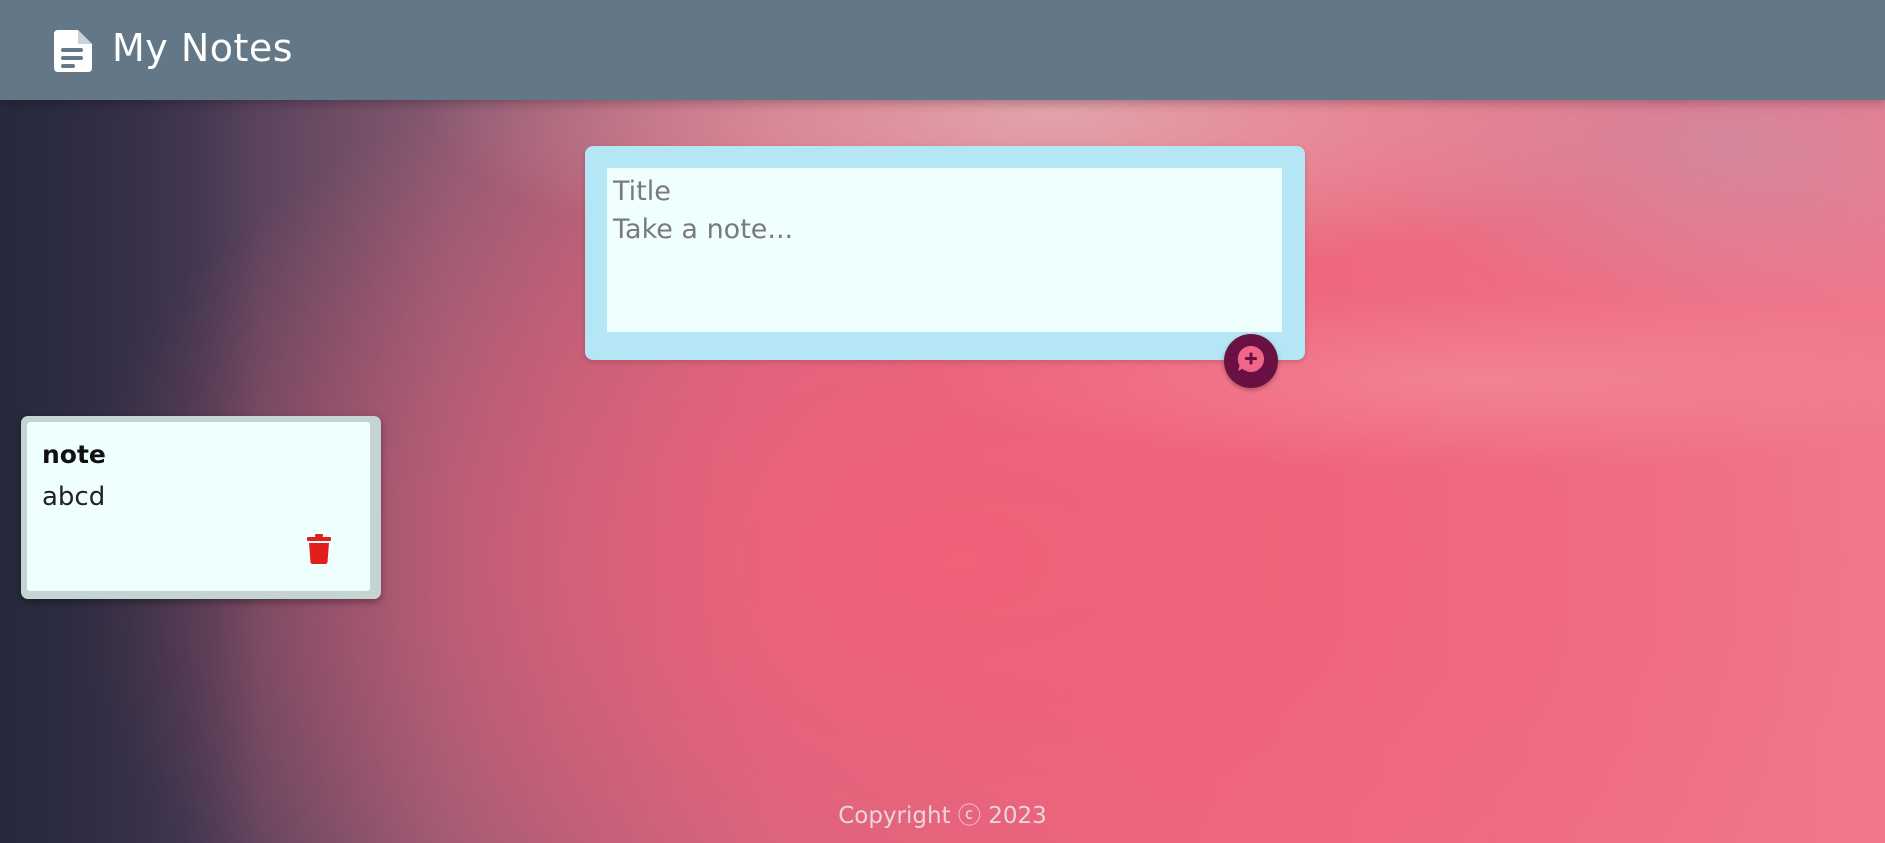 This screenshot has width=1885, height=843. Describe the element at coordinates (942, 50) in the screenshot. I see `app-header: My Notes` at that location.